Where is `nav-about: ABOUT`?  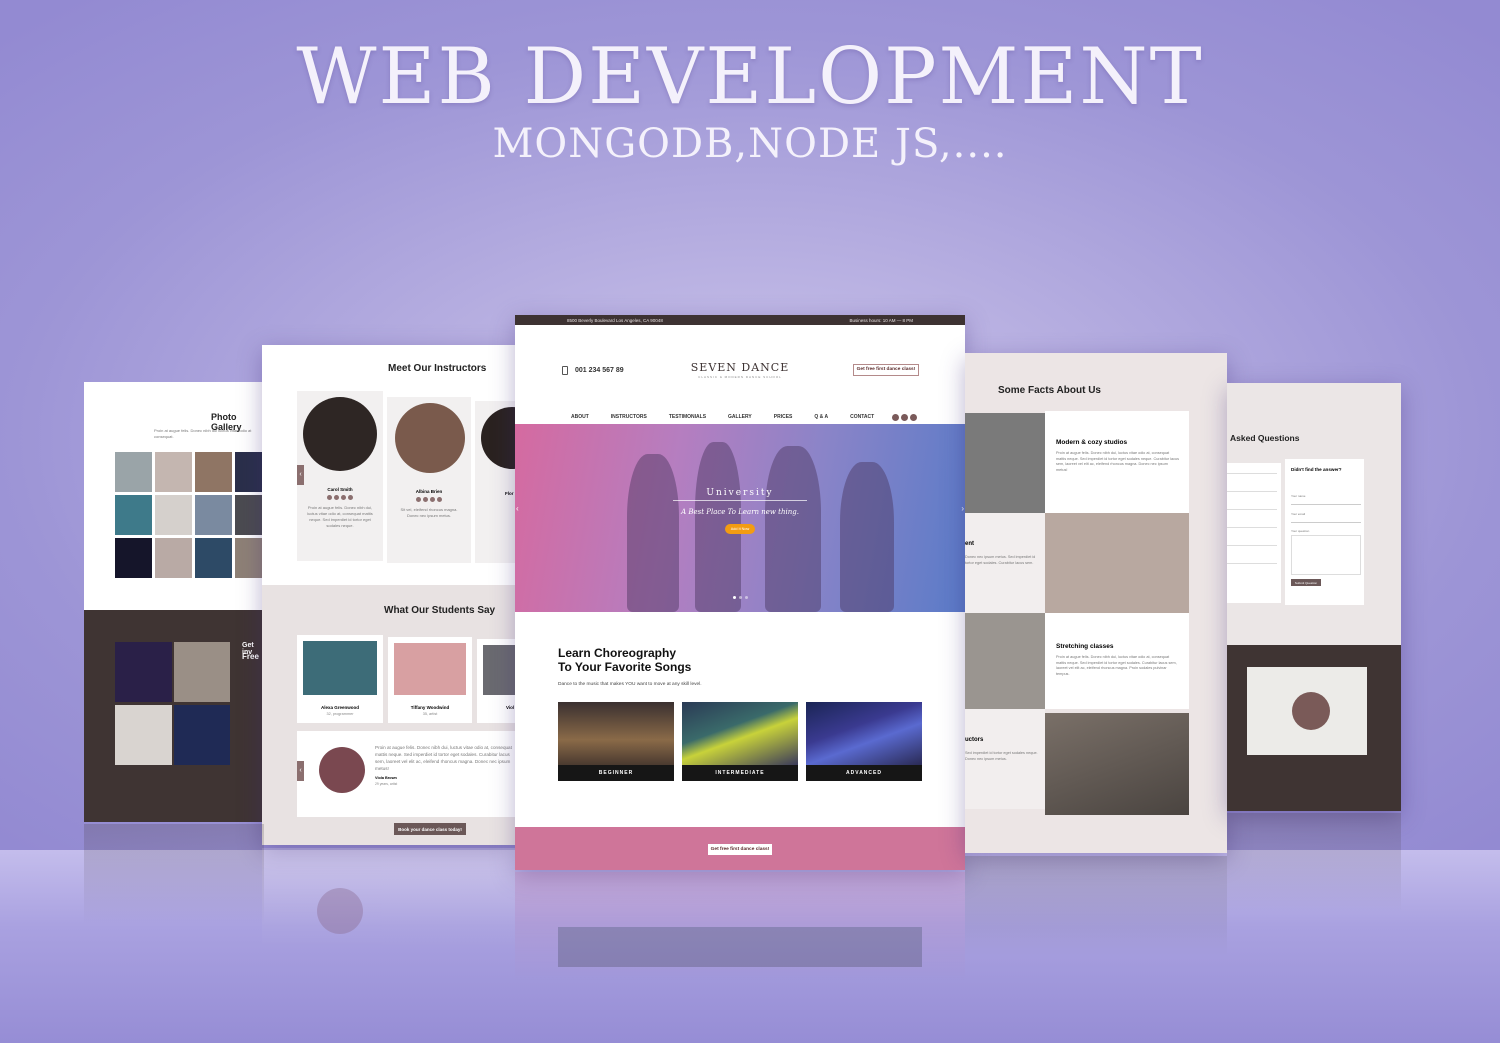 nav-about: ABOUT is located at coordinates (580, 417).